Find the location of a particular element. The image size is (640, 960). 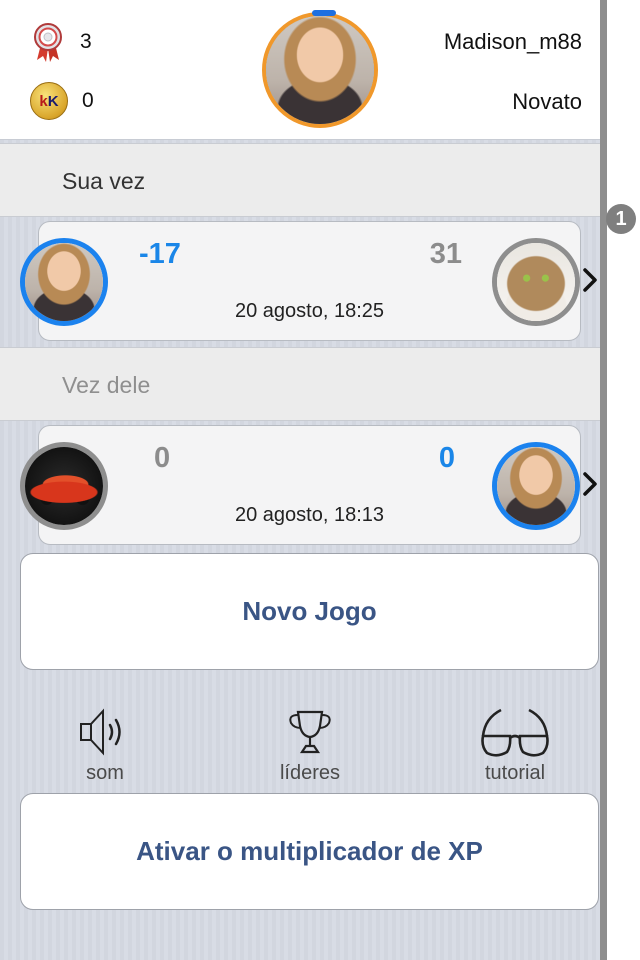

username: Madison_m88 is located at coordinates (512, 41).